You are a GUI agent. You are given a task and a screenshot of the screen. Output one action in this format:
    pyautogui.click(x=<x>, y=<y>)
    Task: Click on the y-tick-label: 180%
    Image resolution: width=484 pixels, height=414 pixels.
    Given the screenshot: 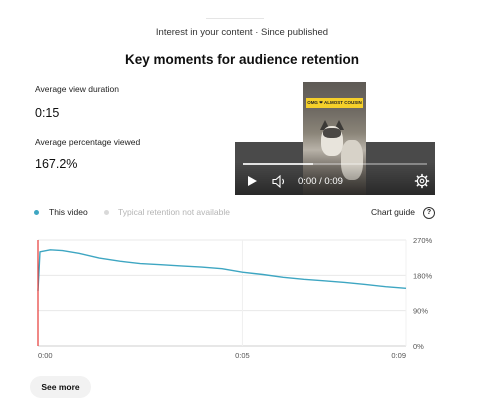 What is the action you would take?
    pyautogui.click(x=423, y=275)
    